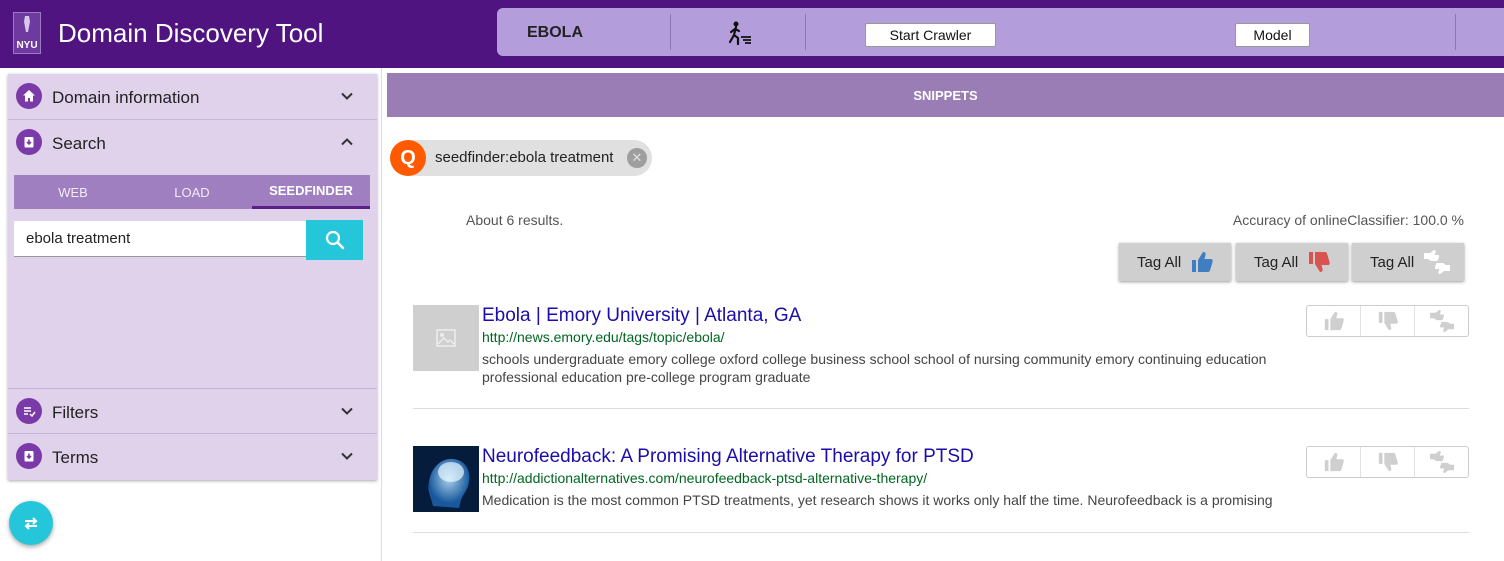 This screenshot has width=1504, height=561. Describe the element at coordinates (311, 192) in the screenshot. I see `tab-seedfinder: SEEDFINDER` at that location.